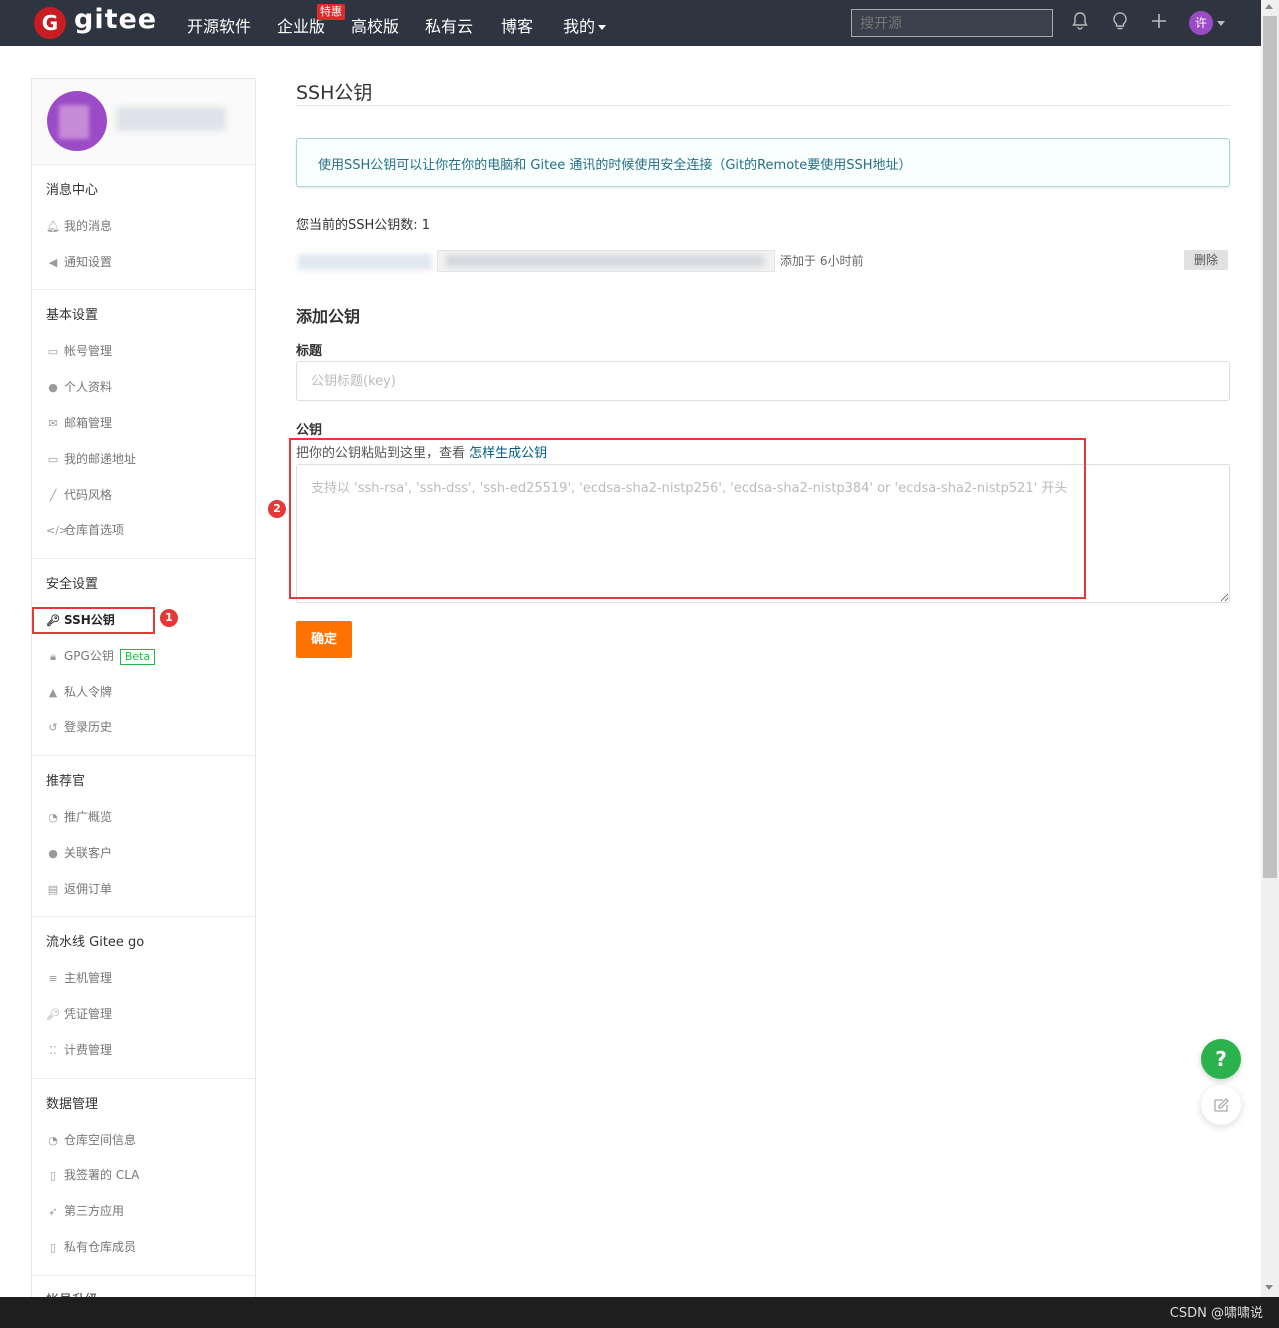  I want to click on sidebar-item-label: 关联客户, so click(88, 853).